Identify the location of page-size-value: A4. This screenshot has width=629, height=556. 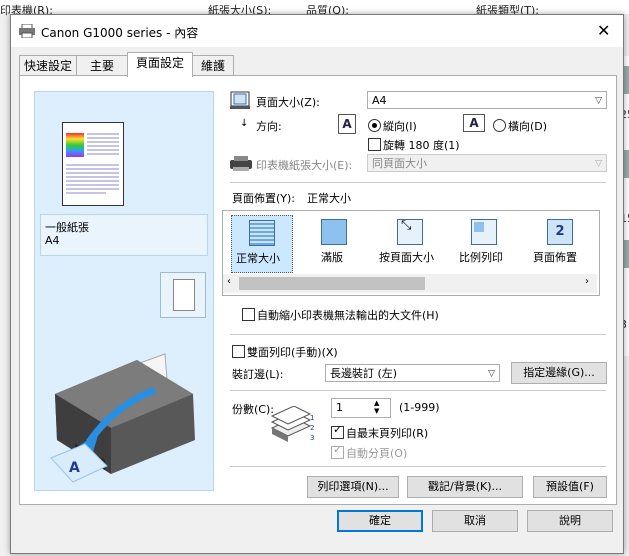
(379, 100).